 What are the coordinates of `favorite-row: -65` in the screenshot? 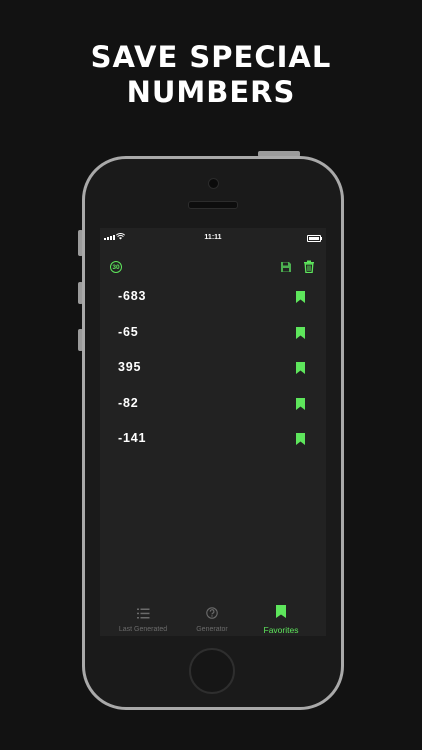 It's located at (213, 334).